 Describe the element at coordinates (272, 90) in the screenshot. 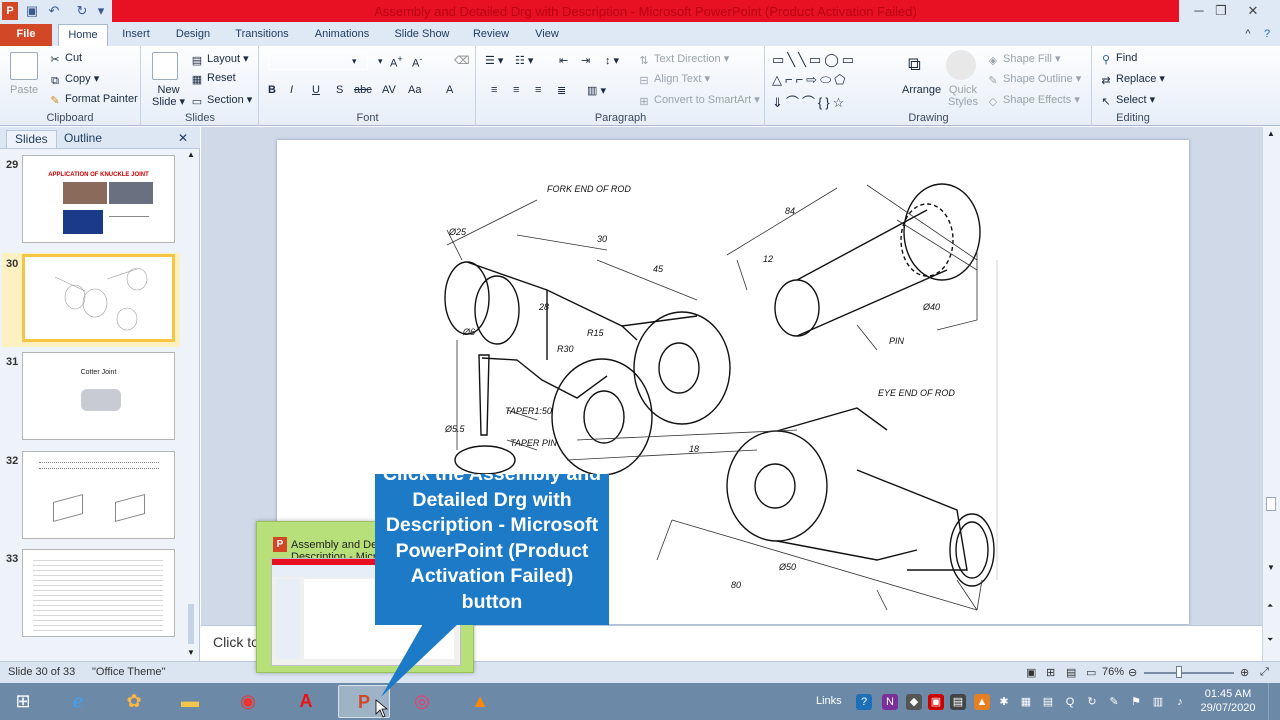

I see `bold-button: B` at that location.